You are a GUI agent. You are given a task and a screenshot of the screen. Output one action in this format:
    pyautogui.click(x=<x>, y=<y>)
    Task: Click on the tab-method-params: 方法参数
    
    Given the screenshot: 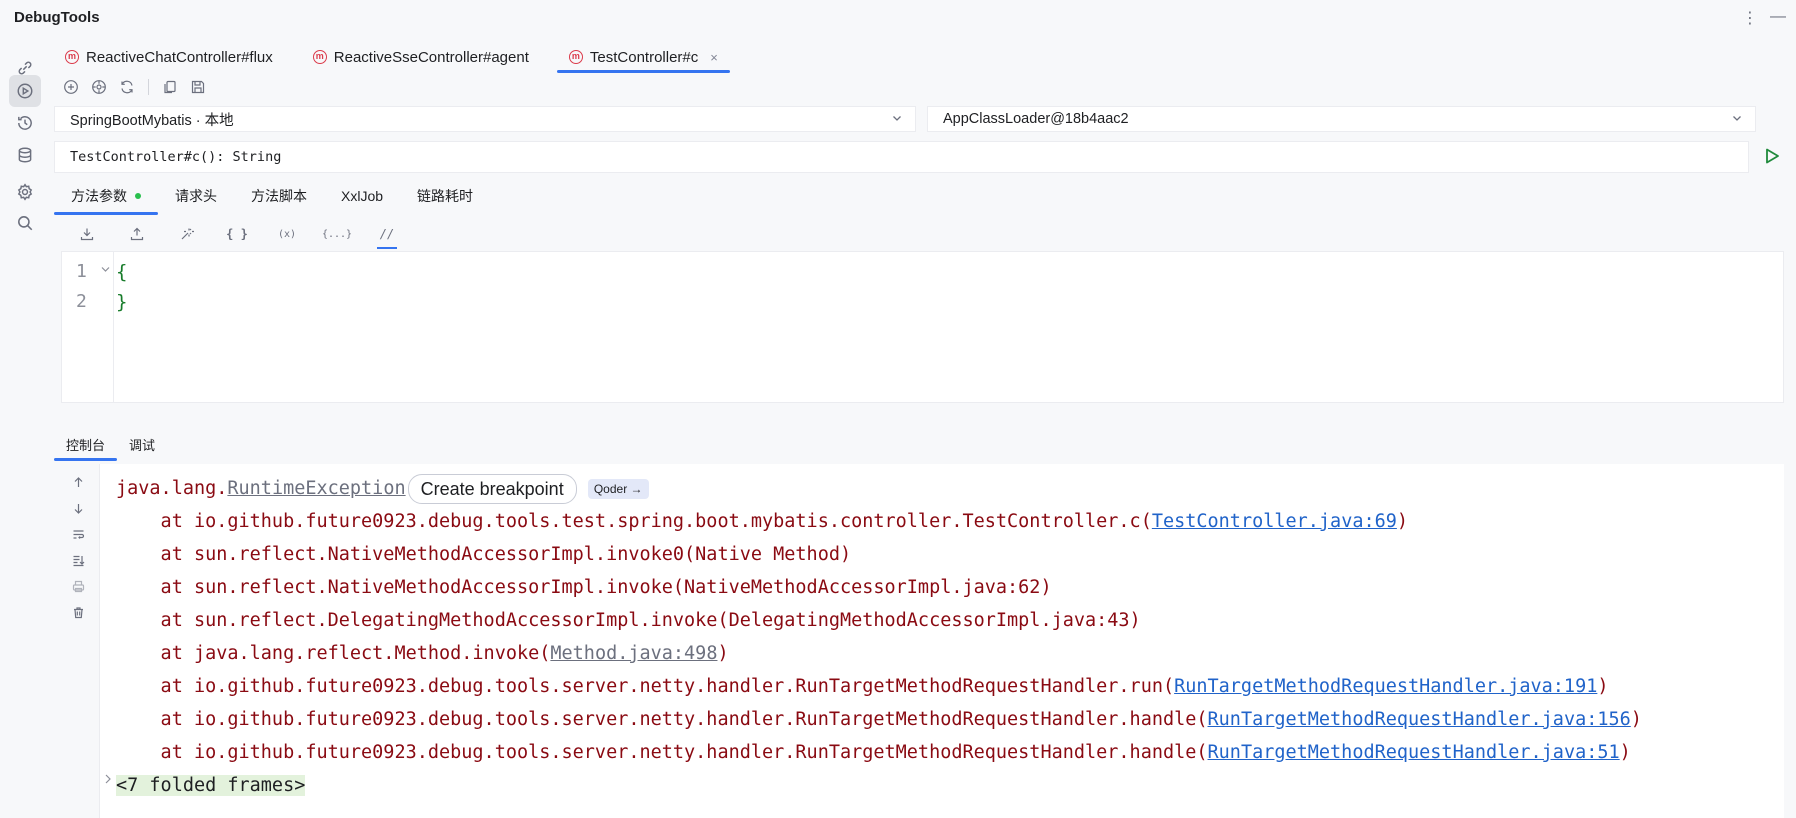 What is the action you would take?
    pyautogui.click(x=106, y=197)
    